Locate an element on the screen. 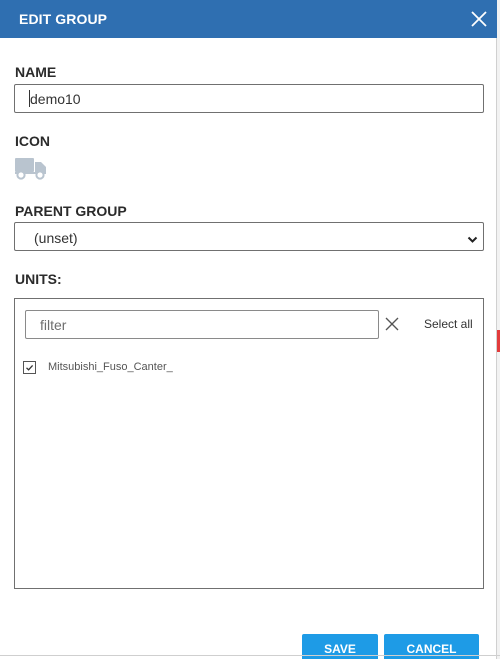 This screenshot has height=659, width=500. list-item: Mitsubishi_Fuso_Canter_ is located at coordinates (98, 367).